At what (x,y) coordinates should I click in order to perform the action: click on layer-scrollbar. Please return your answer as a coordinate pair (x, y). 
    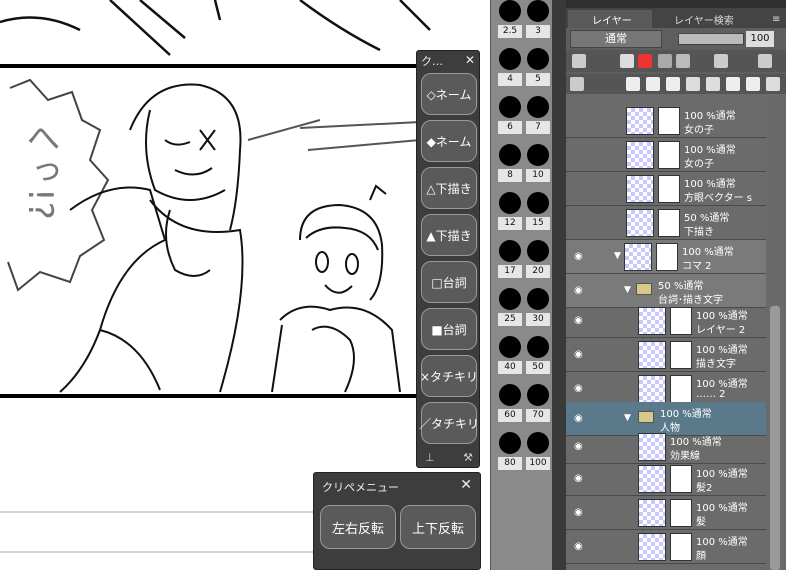
    Looking at the image, I should click on (776, 332).